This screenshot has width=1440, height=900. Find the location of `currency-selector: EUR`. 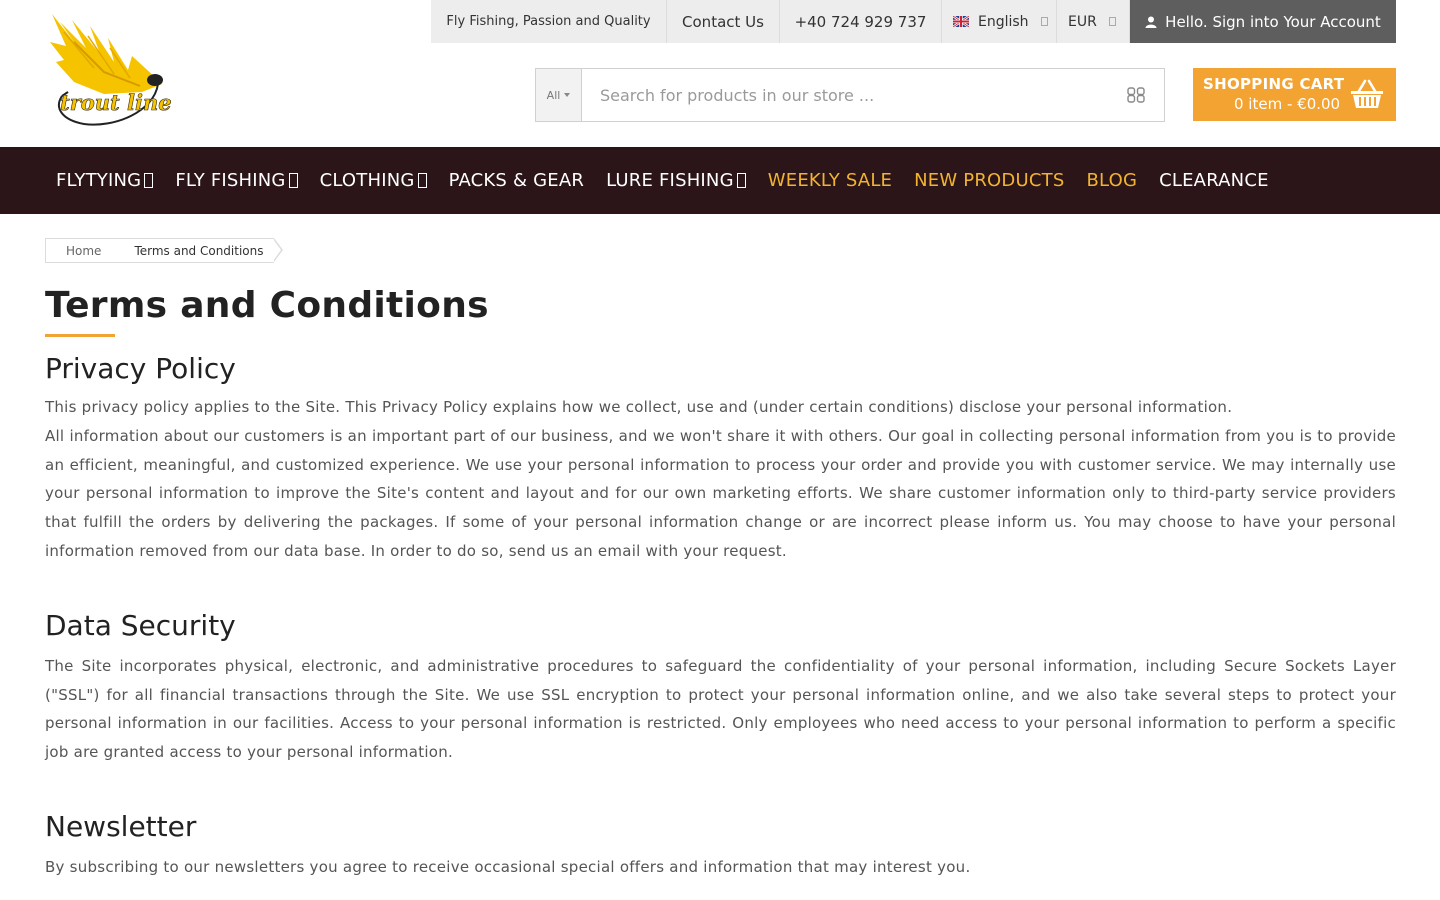

currency-selector: EUR is located at coordinates (1093, 21).